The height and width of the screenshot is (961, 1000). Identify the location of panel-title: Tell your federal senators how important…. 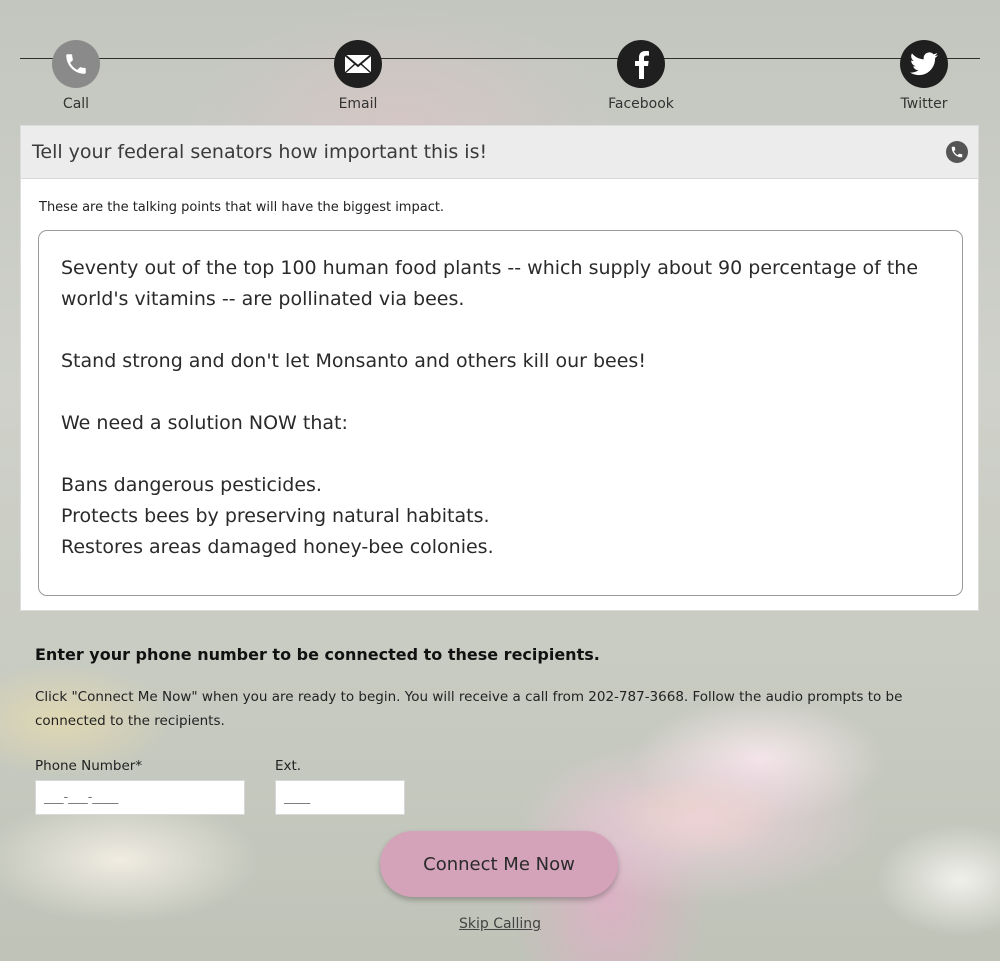
(260, 152).